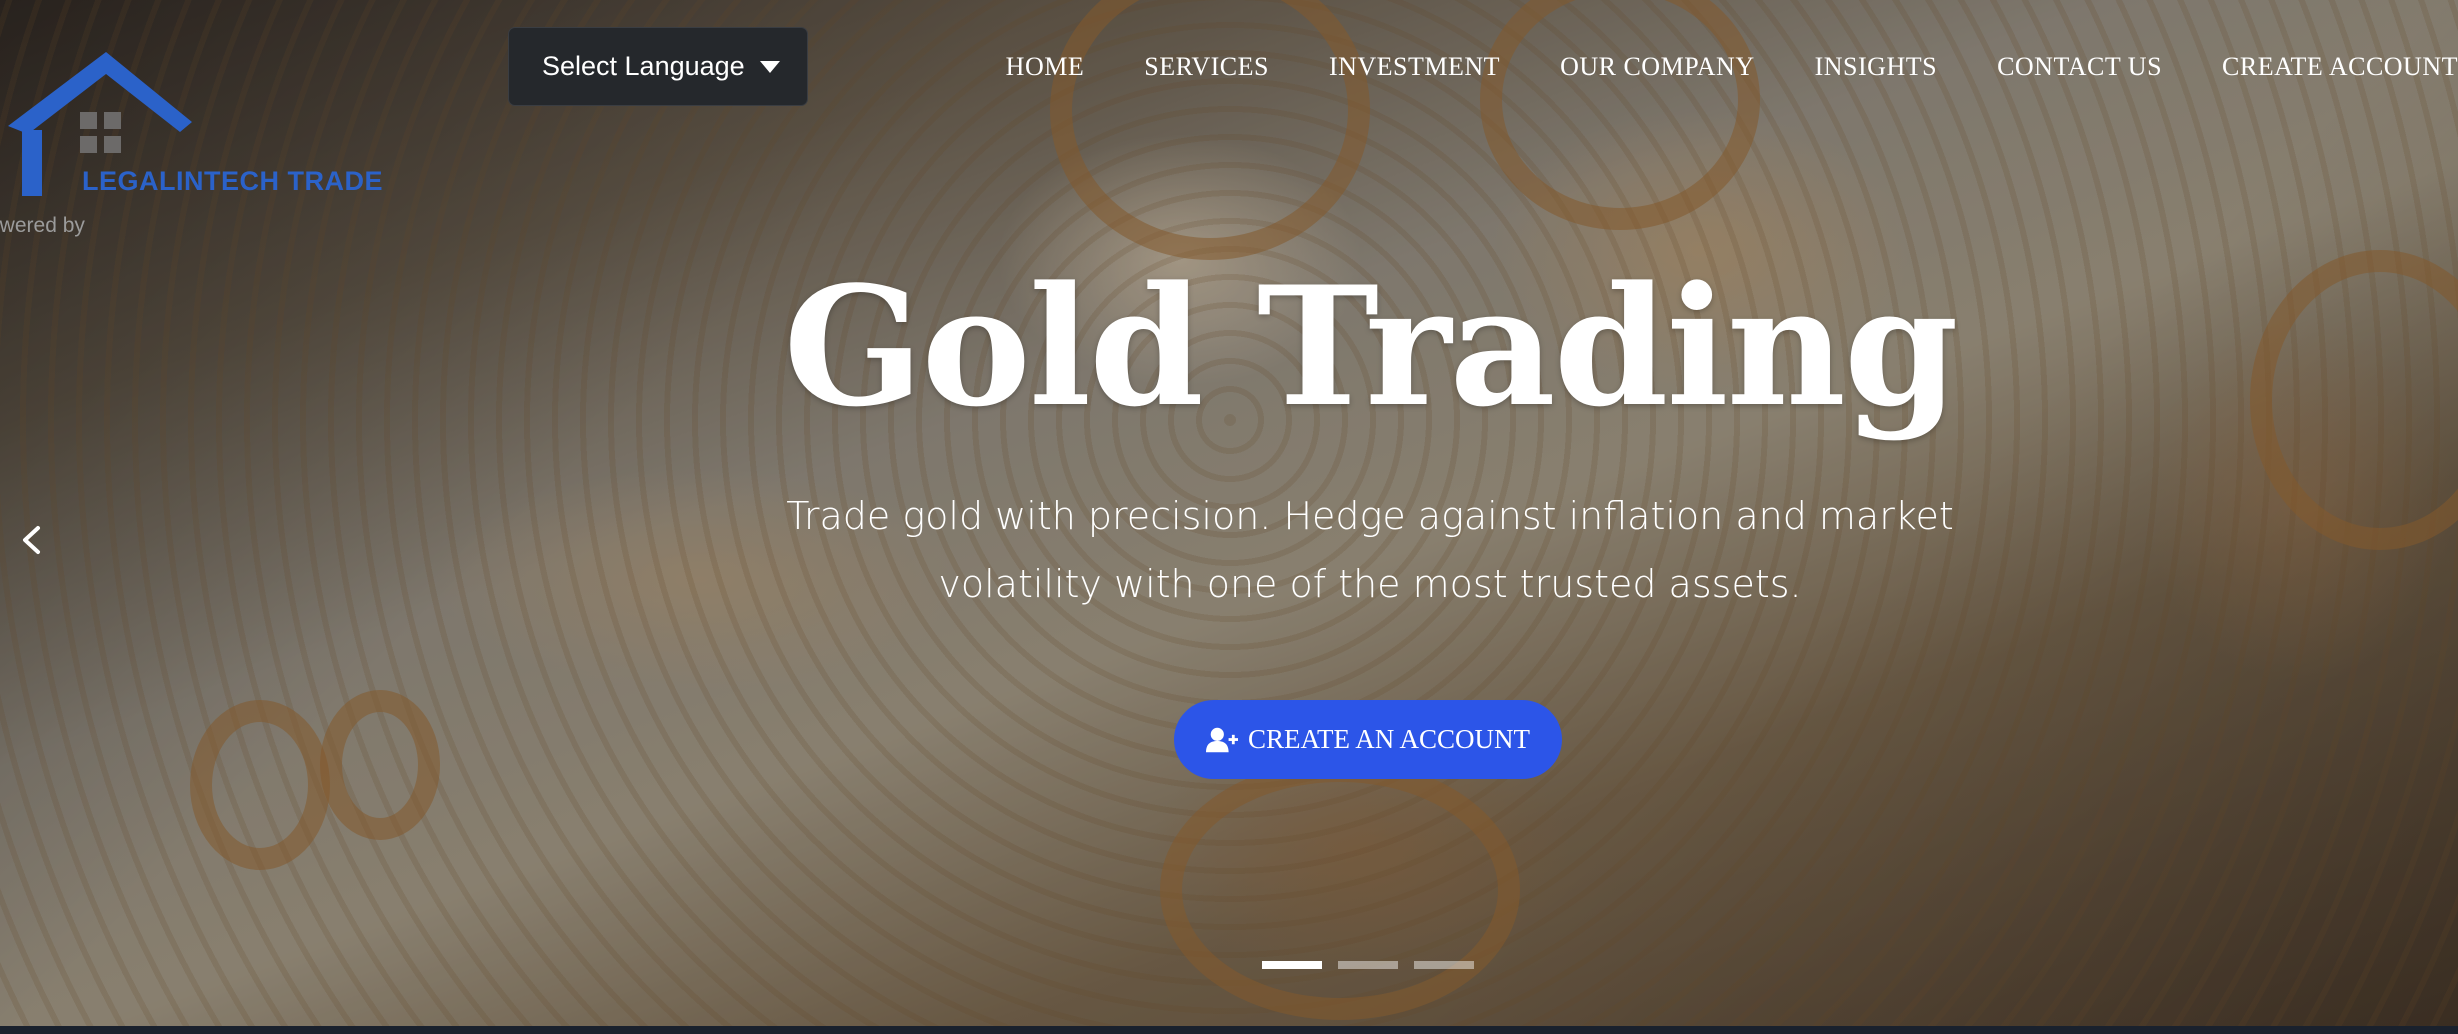  What do you see at coordinates (1206, 67) in the screenshot?
I see `nav-services: SERVICES` at bounding box center [1206, 67].